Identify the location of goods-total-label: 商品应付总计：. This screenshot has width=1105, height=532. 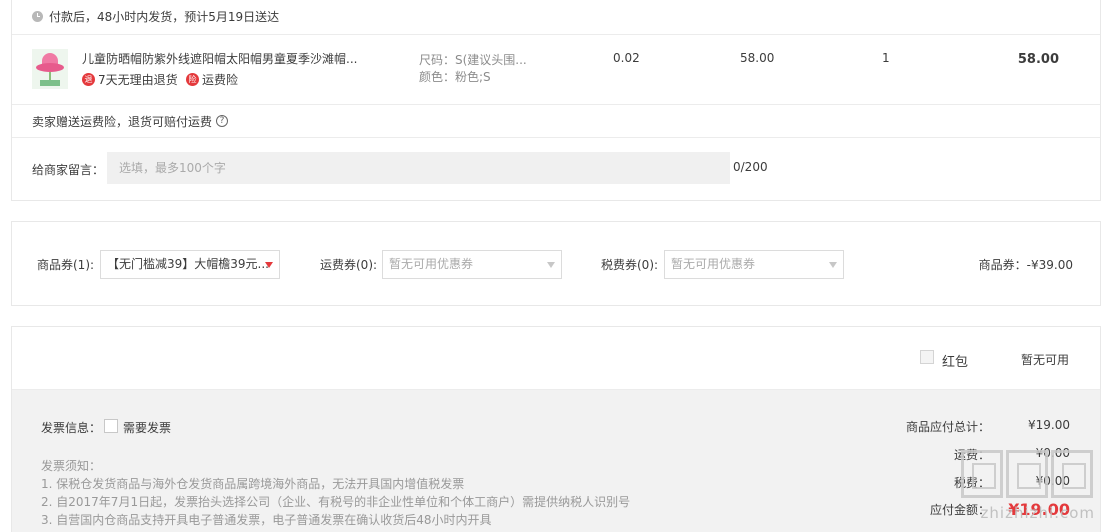
(947, 427).